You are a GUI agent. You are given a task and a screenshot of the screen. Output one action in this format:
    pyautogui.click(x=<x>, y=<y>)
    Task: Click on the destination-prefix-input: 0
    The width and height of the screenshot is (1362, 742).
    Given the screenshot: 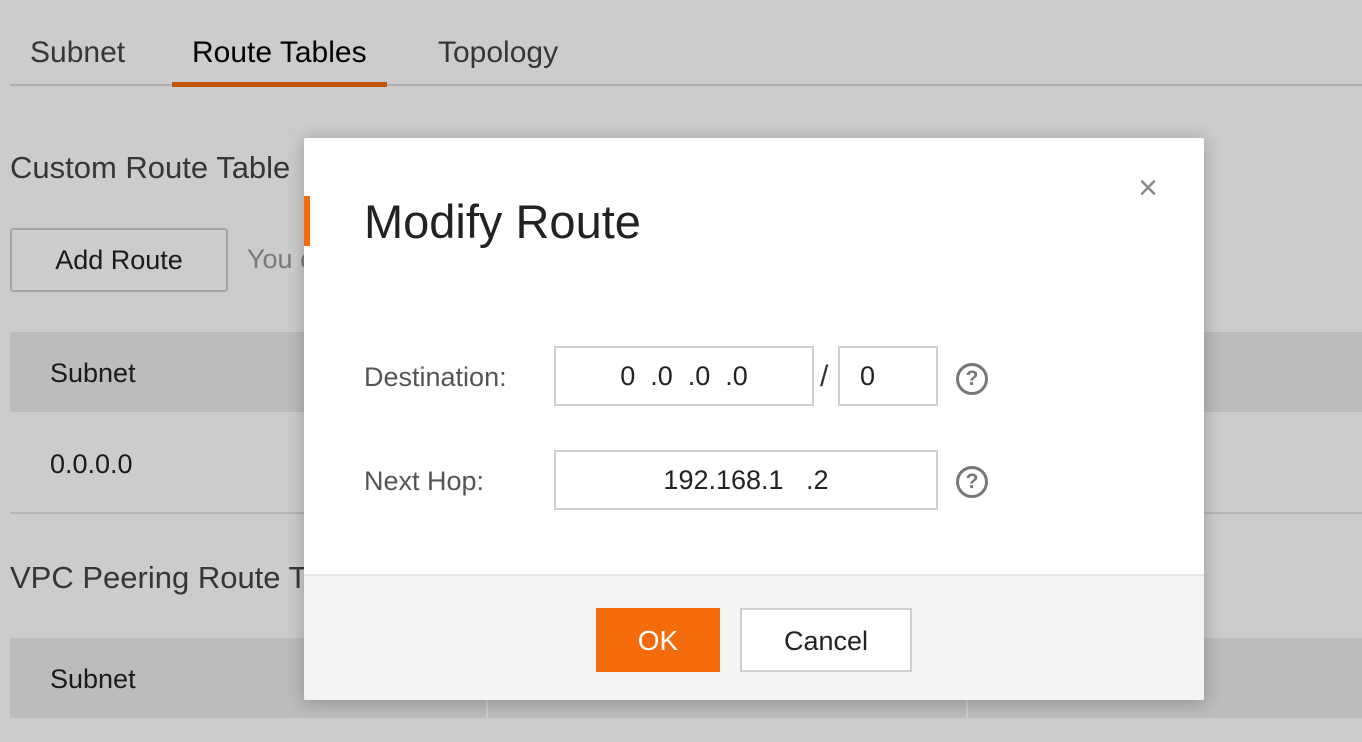 What is the action you would take?
    pyautogui.click(x=888, y=376)
    